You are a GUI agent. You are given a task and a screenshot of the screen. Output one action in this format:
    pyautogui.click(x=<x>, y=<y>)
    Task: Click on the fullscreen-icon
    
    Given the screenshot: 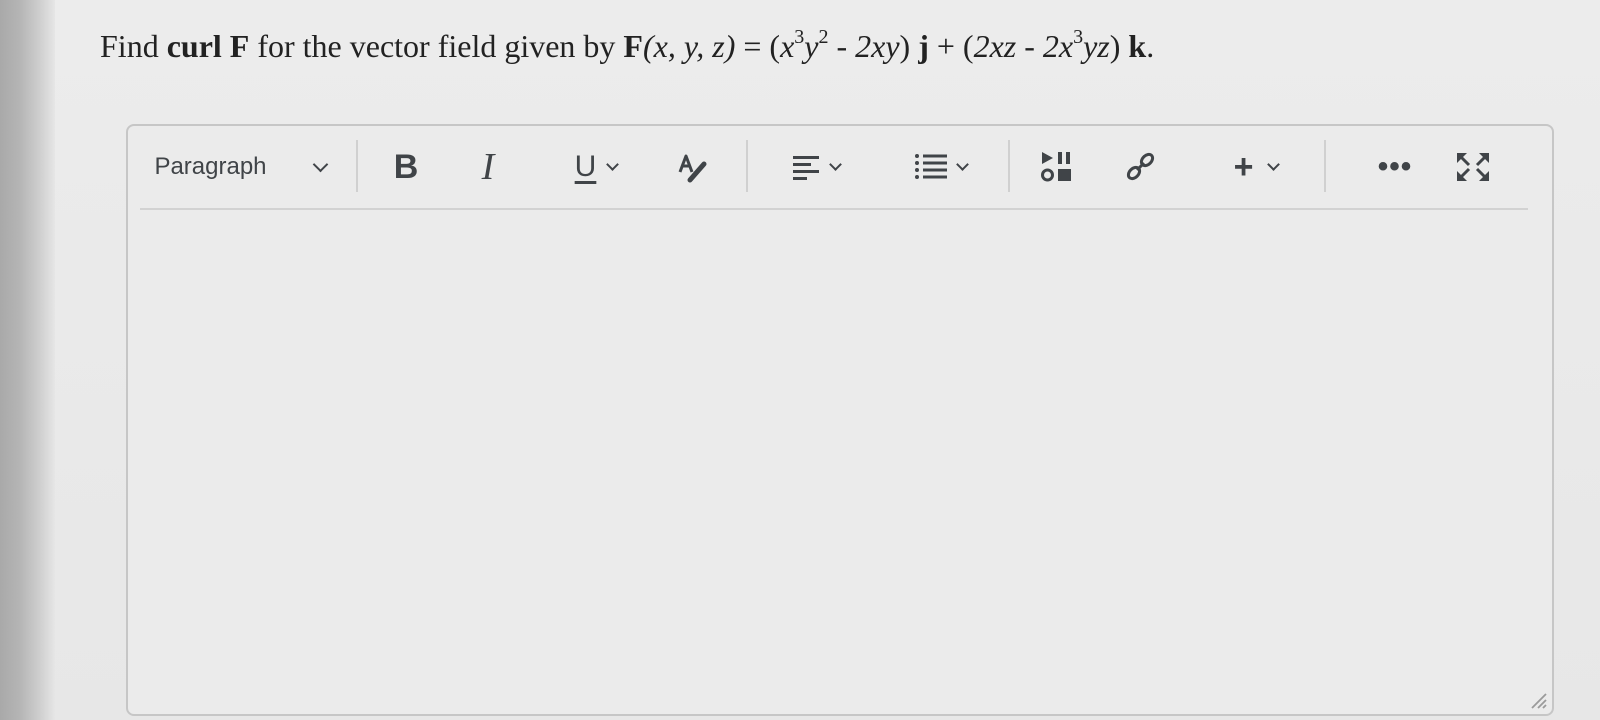 What is the action you would take?
    pyautogui.click(x=1473, y=167)
    